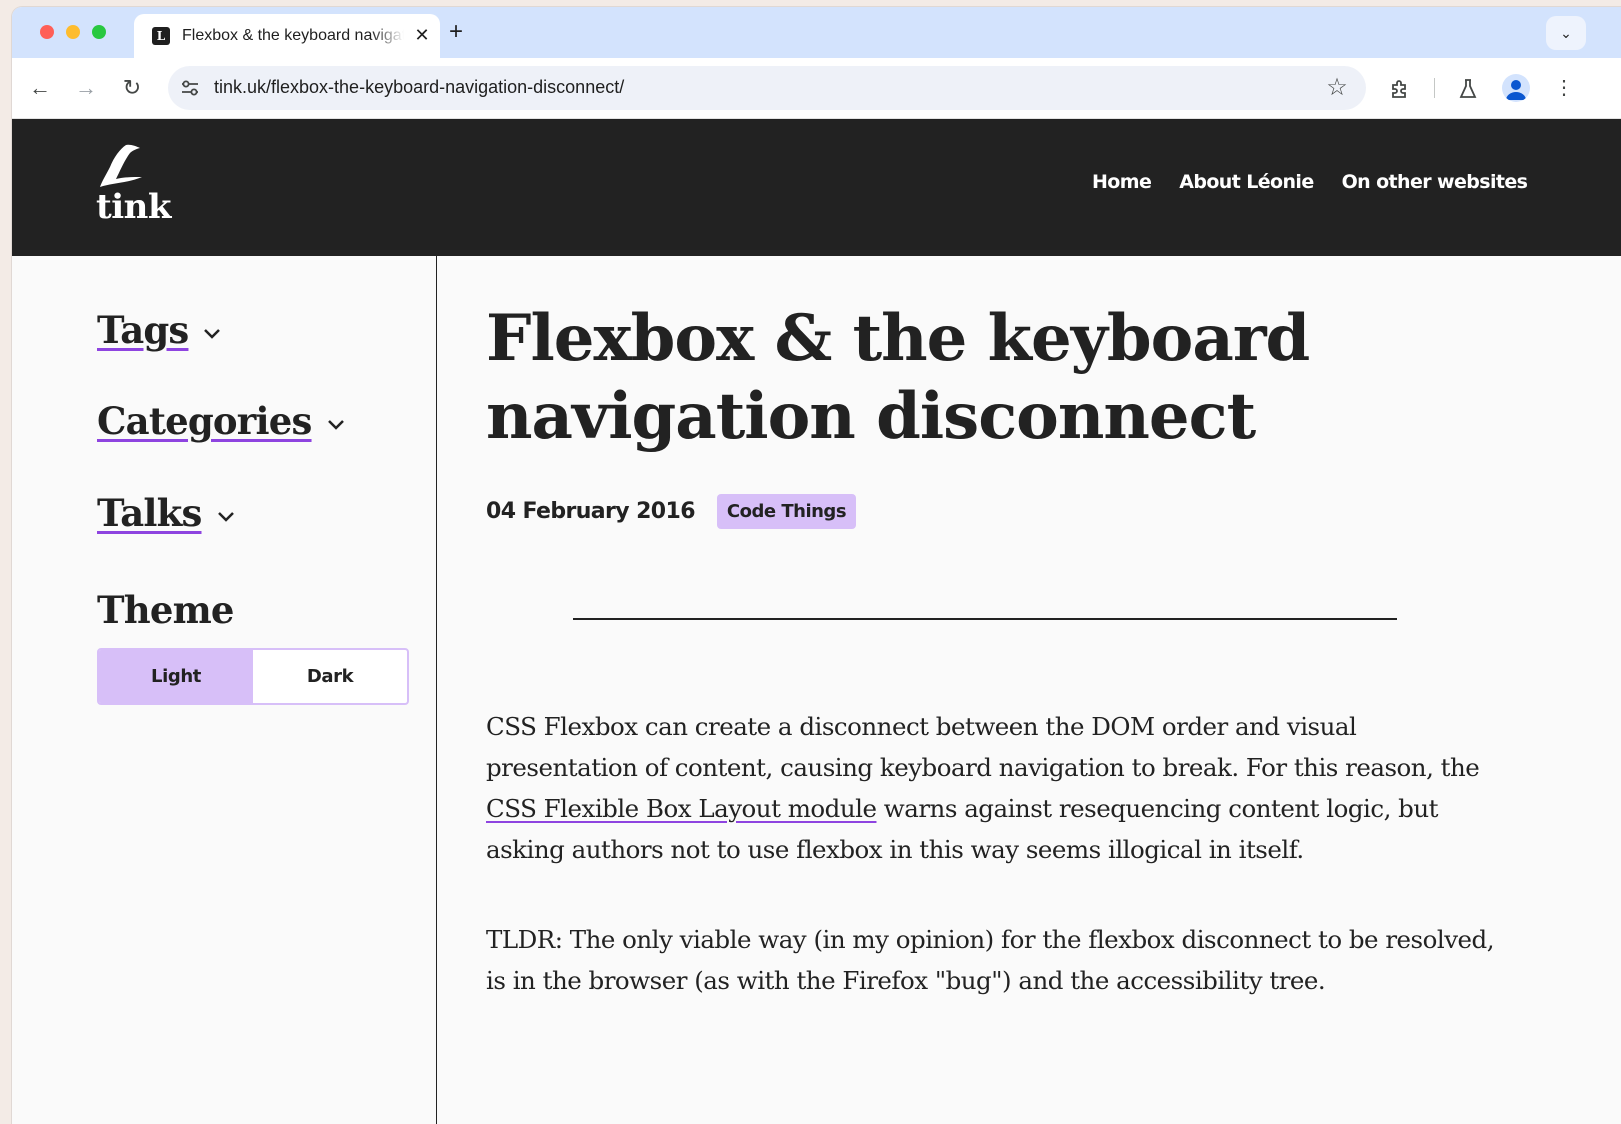 Image resolution: width=1621 pixels, height=1124 pixels. I want to click on nav-home-link: Home, so click(1122, 182).